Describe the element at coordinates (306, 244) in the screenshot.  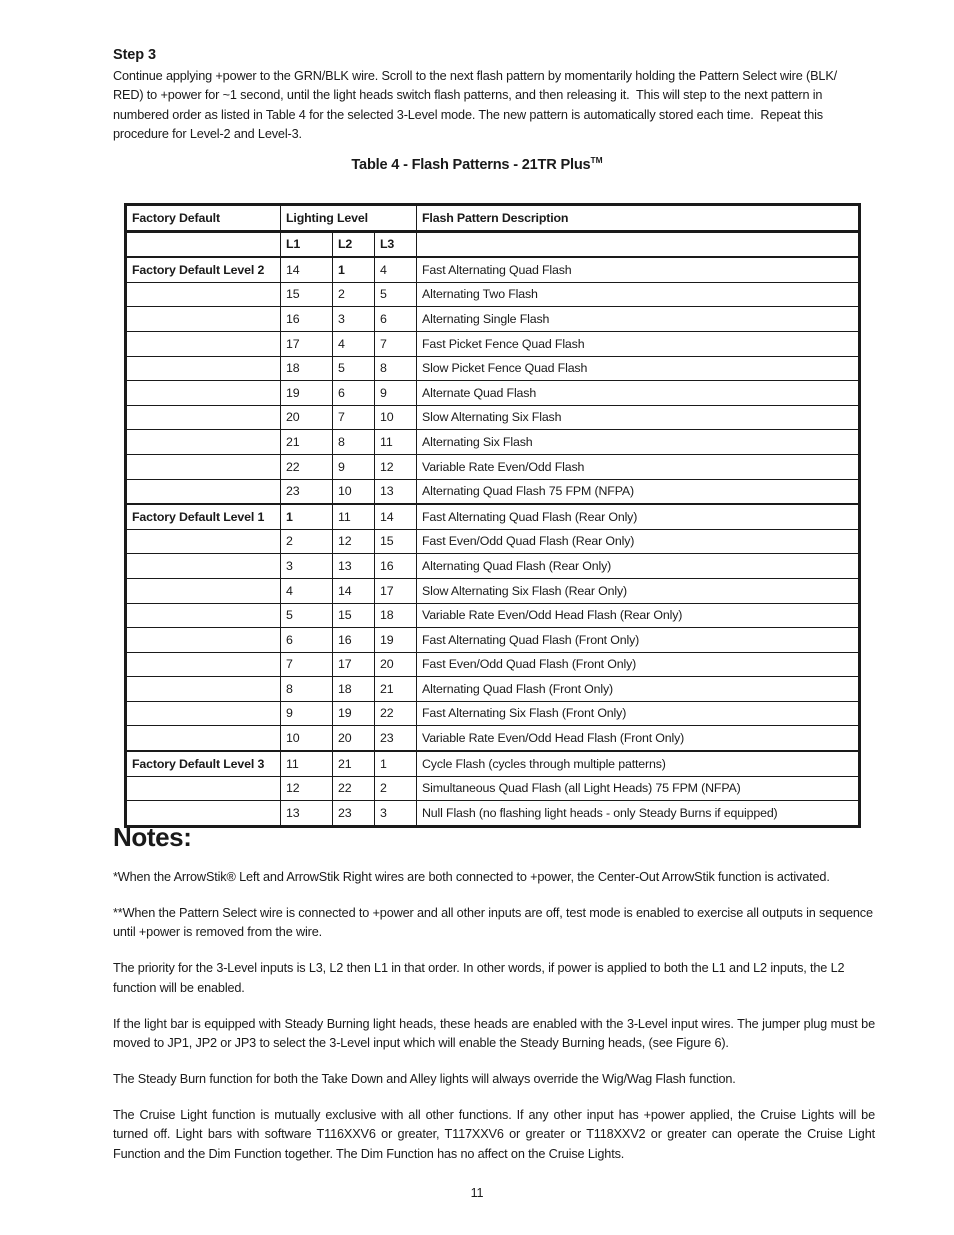
I see `subheader-l1: L1` at that location.